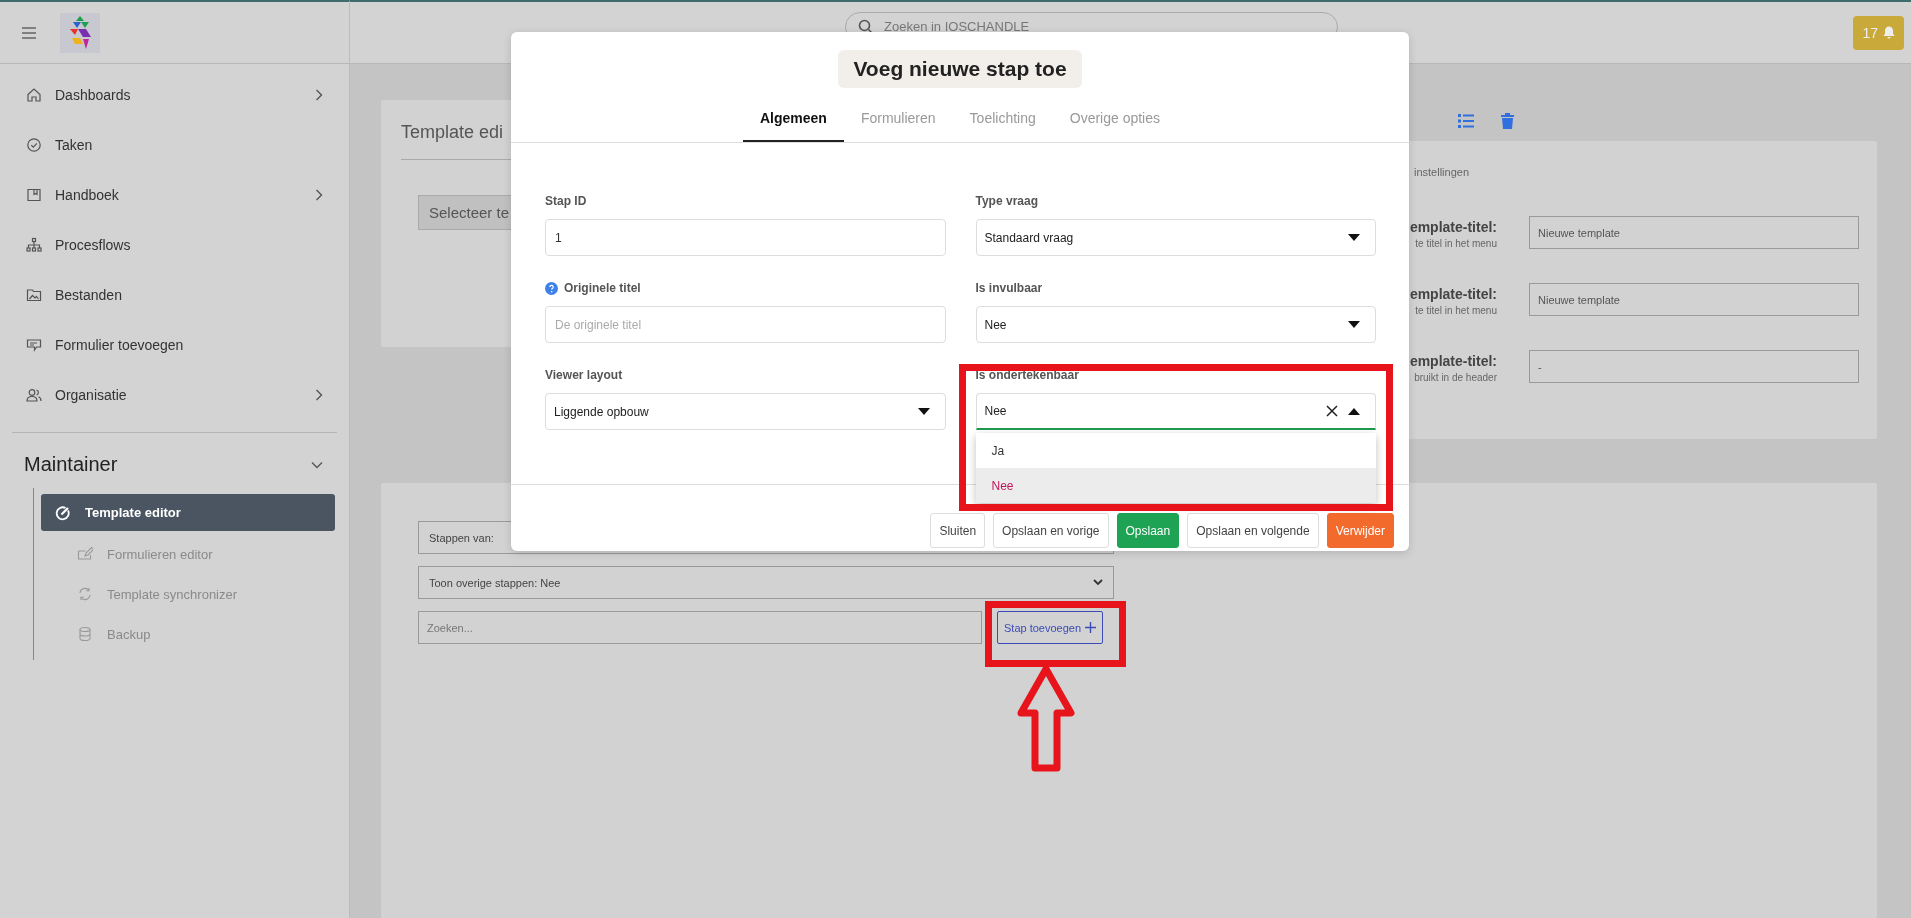 The width and height of the screenshot is (1911, 918). Describe the element at coordinates (960, 69) in the screenshot. I see `dialog-title: Voeg nieuwe stap toe` at that location.